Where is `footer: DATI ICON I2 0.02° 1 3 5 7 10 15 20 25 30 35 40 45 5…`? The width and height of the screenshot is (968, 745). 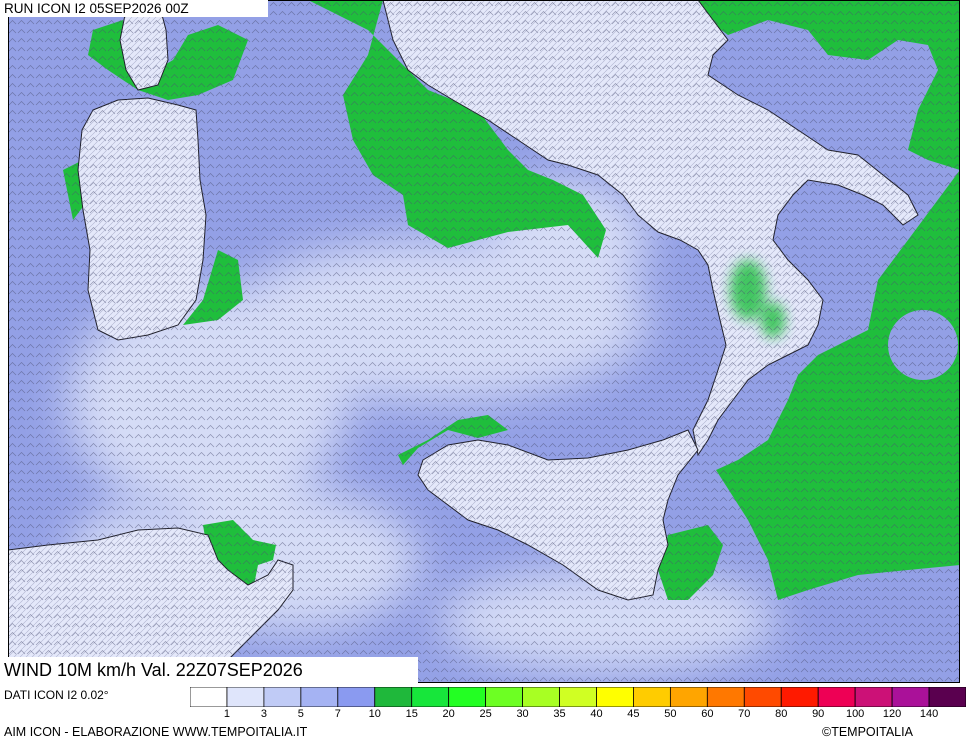 footer: DATI ICON I2 0.02° 1 3 5 7 10 15 20 25 30 35 40 45 5… is located at coordinates (484, 714).